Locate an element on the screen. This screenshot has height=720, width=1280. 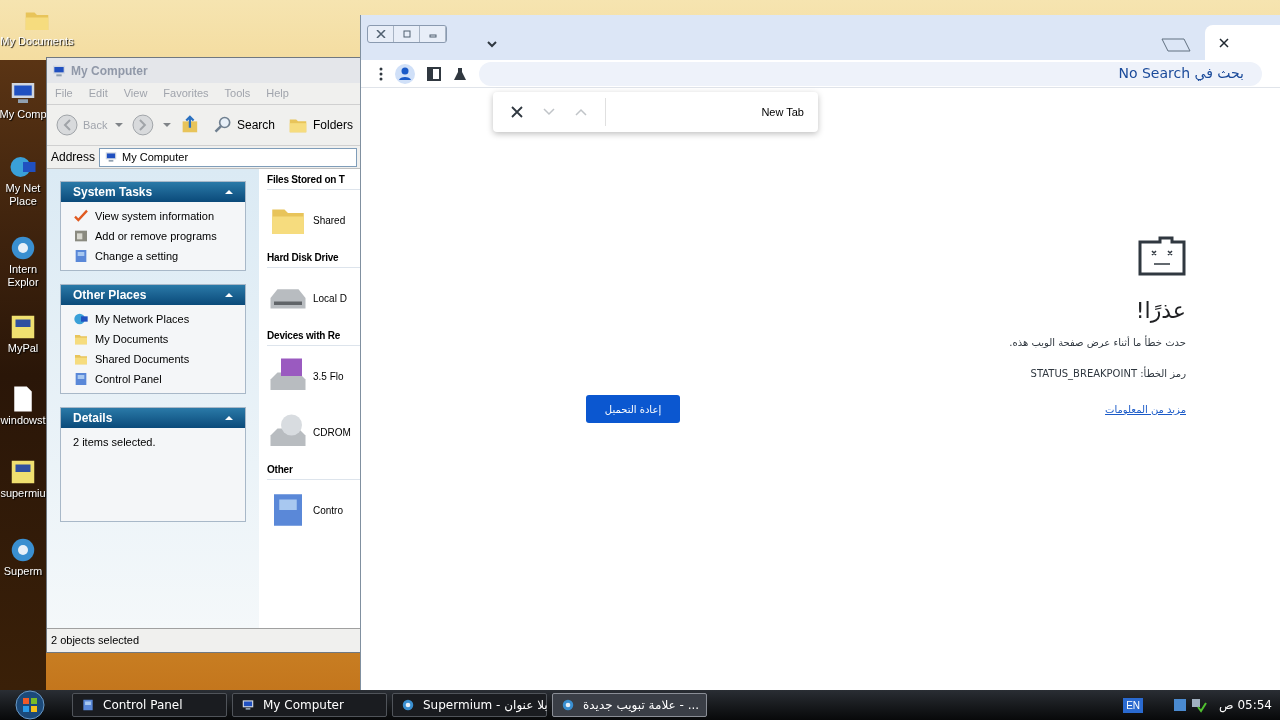
details-text: 2 items selected. is located at coordinates (115, 442).